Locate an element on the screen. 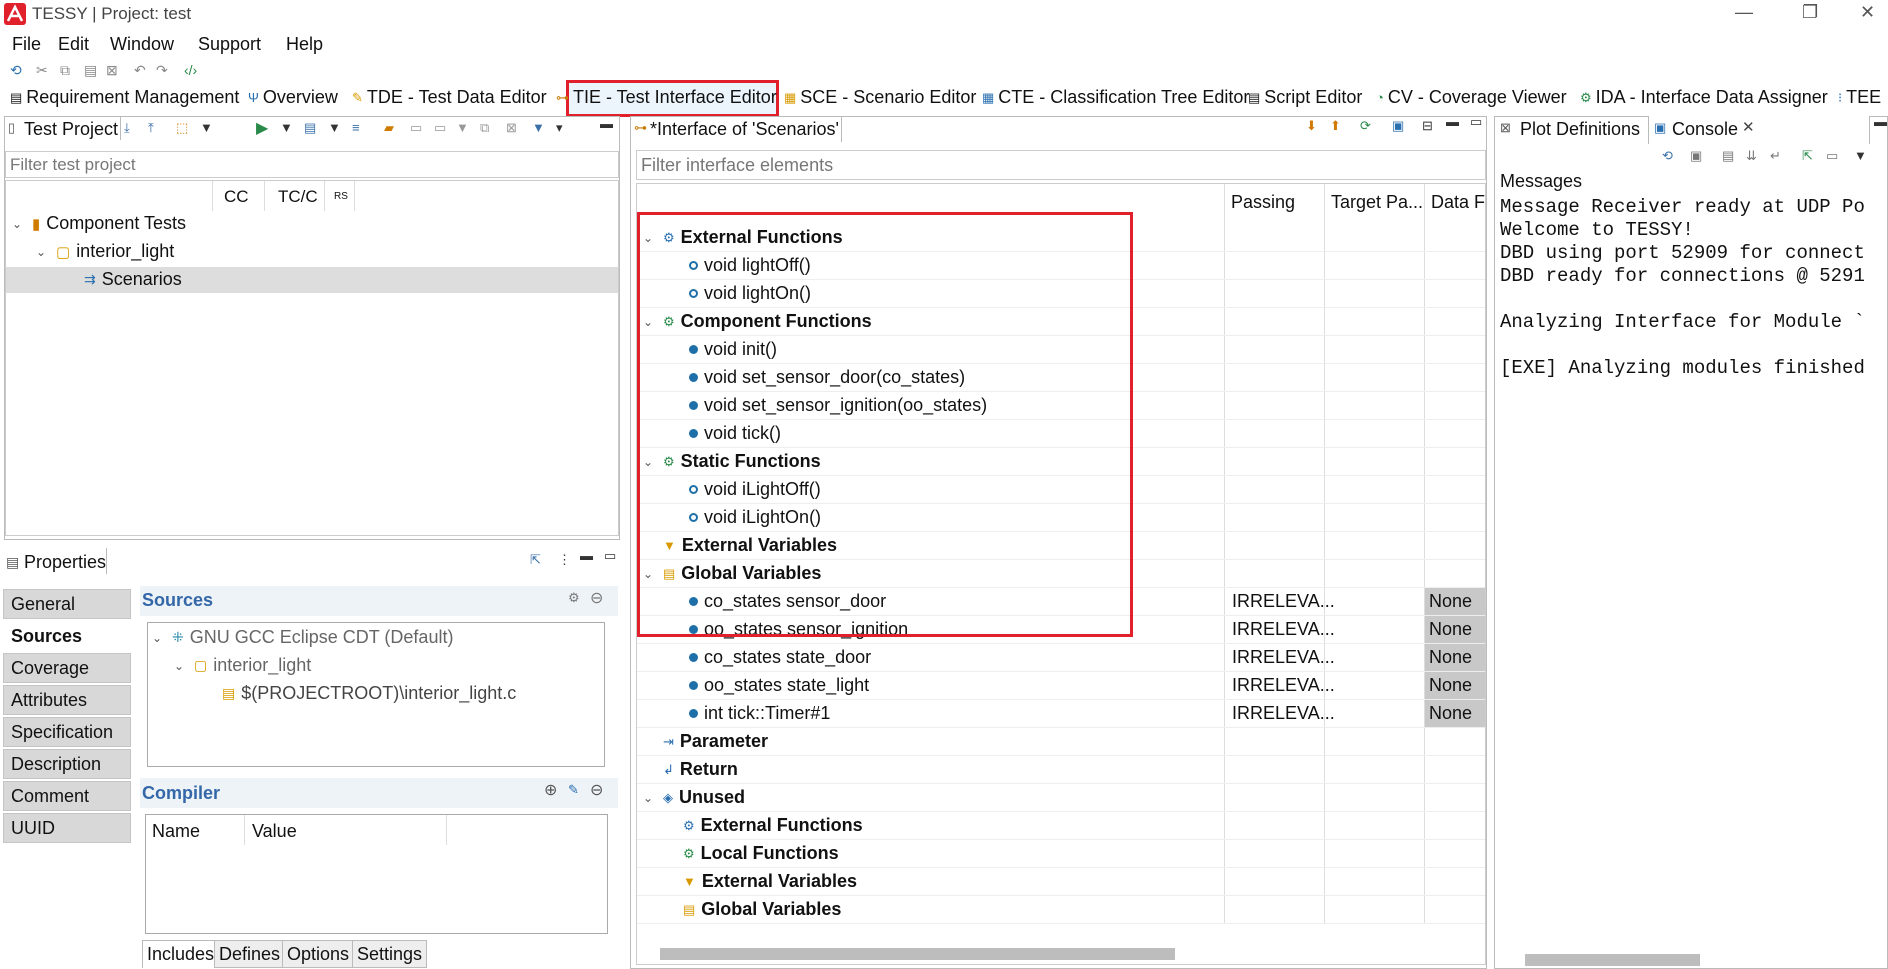 The height and width of the screenshot is (969, 1888). persp-tee: ⁝ TEE is located at coordinates (1859, 97).